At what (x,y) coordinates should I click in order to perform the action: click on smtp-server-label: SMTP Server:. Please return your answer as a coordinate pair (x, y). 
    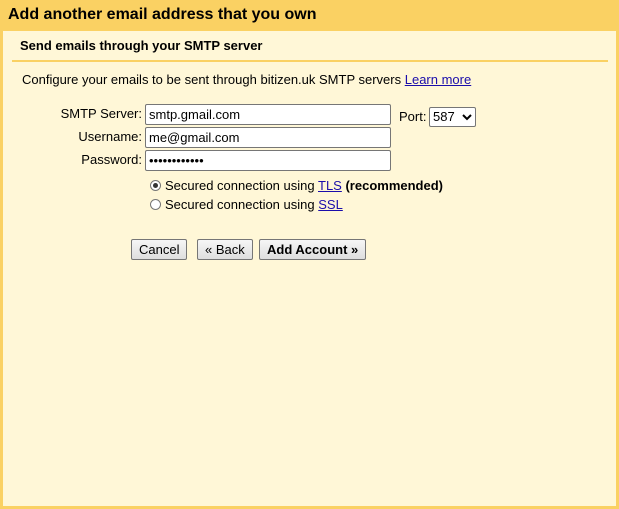
    Looking at the image, I should click on (101, 113).